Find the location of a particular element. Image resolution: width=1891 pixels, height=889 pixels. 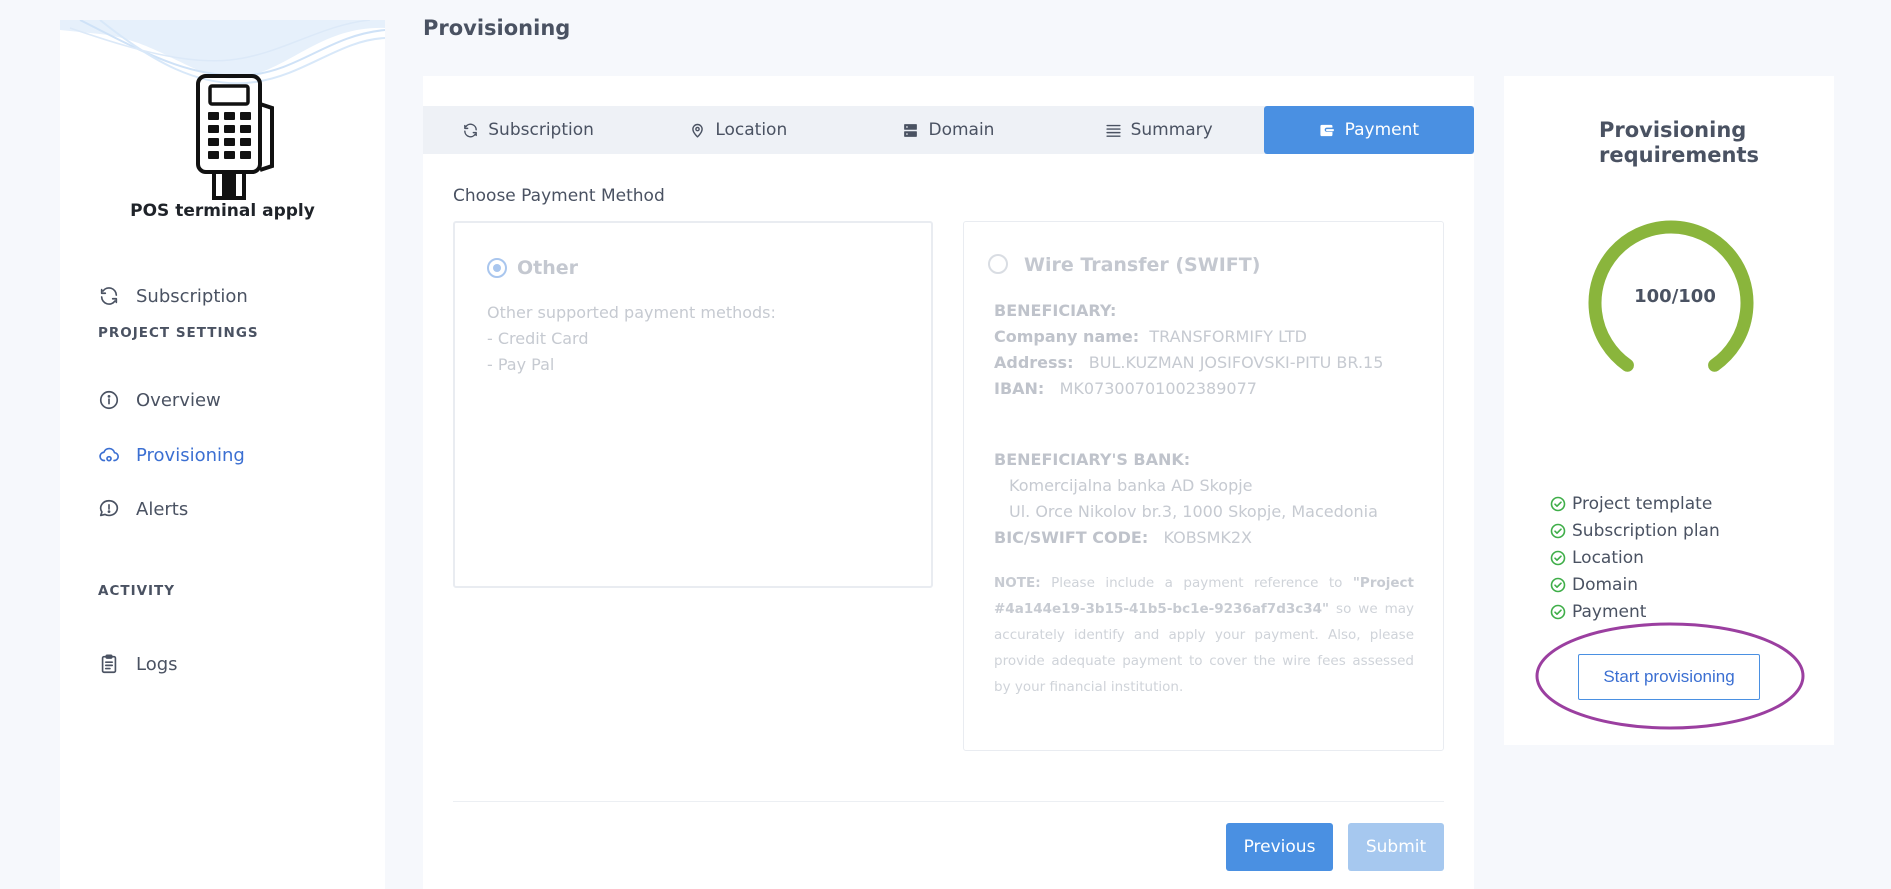

tab-label: Payment is located at coordinates (1382, 130).